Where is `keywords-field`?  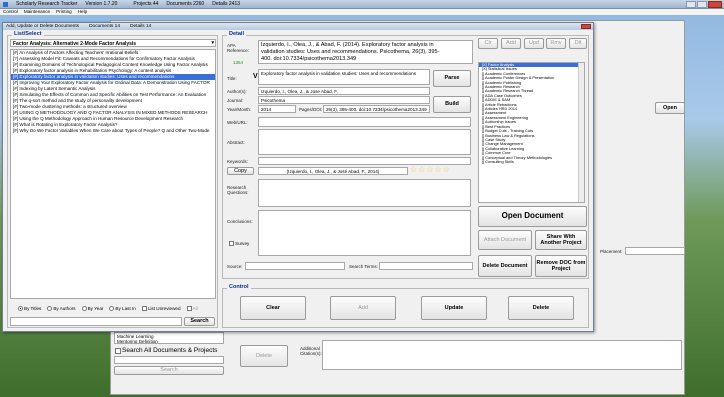 keywords-field is located at coordinates (364, 161).